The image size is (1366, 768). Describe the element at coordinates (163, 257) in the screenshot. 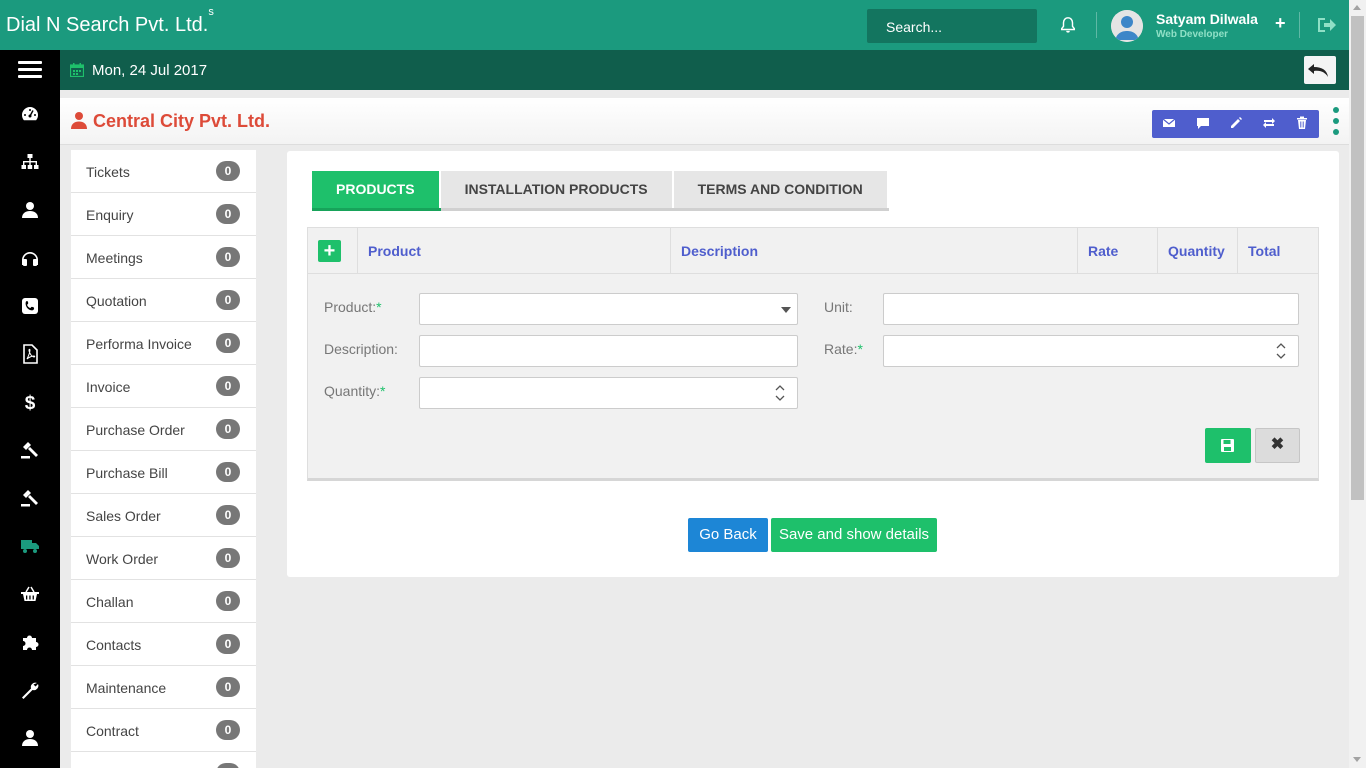

I see `list-item: Meetings 0` at that location.